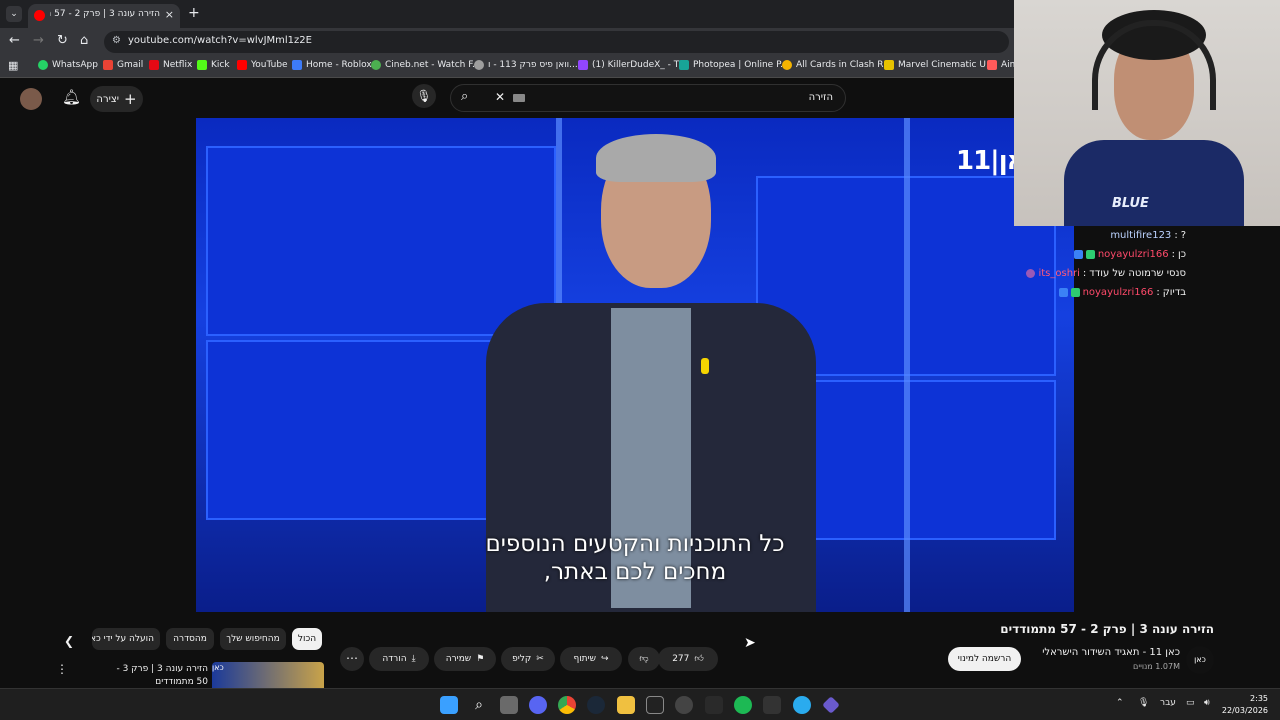 The image size is (1280, 720). What do you see at coordinates (528, 659) in the screenshot?
I see `clip-button: קליפ ✂` at bounding box center [528, 659].